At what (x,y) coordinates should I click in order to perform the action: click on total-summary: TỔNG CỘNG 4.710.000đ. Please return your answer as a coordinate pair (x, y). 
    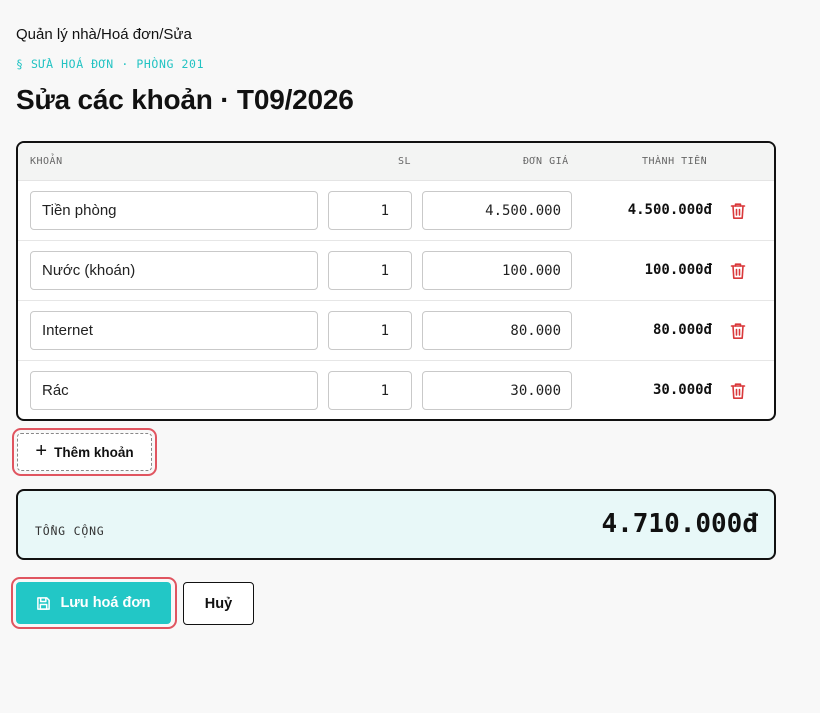
    Looking at the image, I should click on (396, 524).